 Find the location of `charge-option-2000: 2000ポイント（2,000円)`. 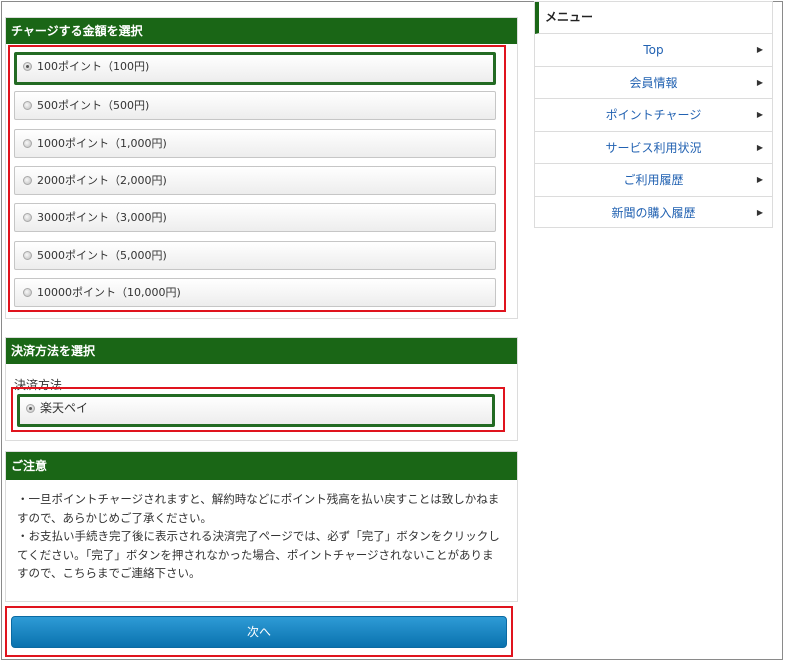

charge-option-2000: 2000ポイント（2,000円) is located at coordinates (255, 180).